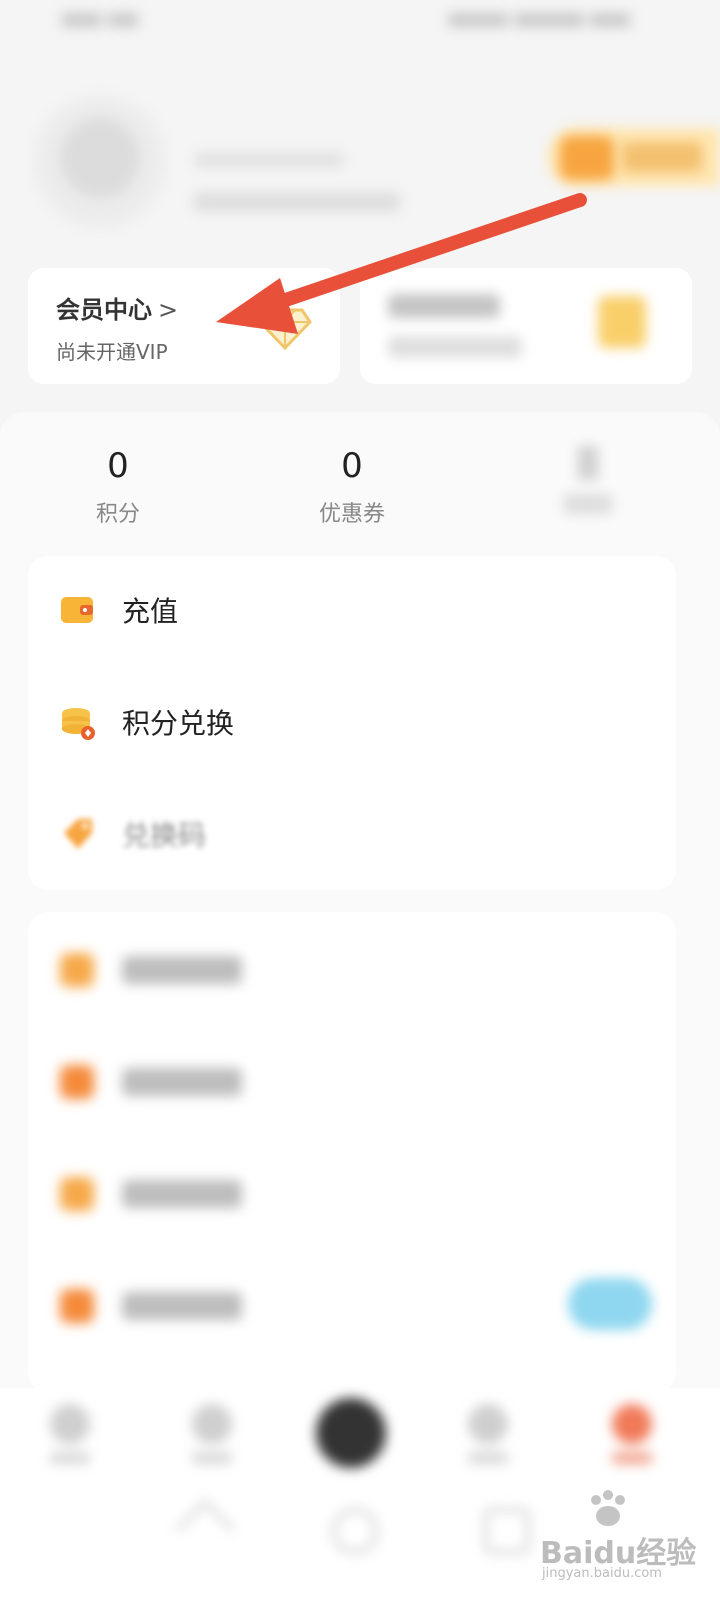 The height and width of the screenshot is (1600, 720). I want to click on username, so click(352, 114).